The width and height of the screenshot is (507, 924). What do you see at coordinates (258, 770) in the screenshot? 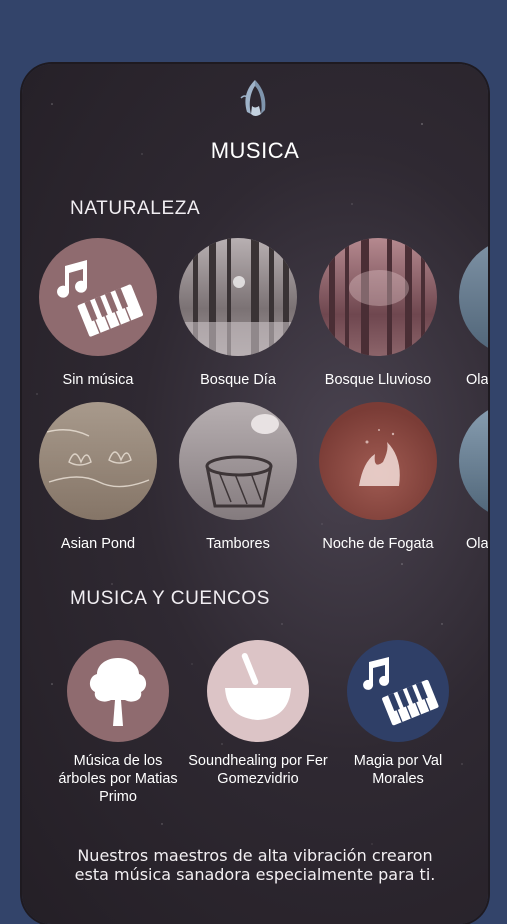
I see `track-label: Soundhealing por Fer Gomezvidrio` at bounding box center [258, 770].